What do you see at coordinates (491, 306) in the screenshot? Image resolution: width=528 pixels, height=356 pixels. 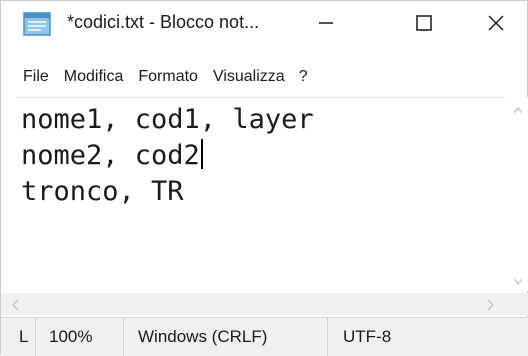 I see `chevron-right-icon` at bounding box center [491, 306].